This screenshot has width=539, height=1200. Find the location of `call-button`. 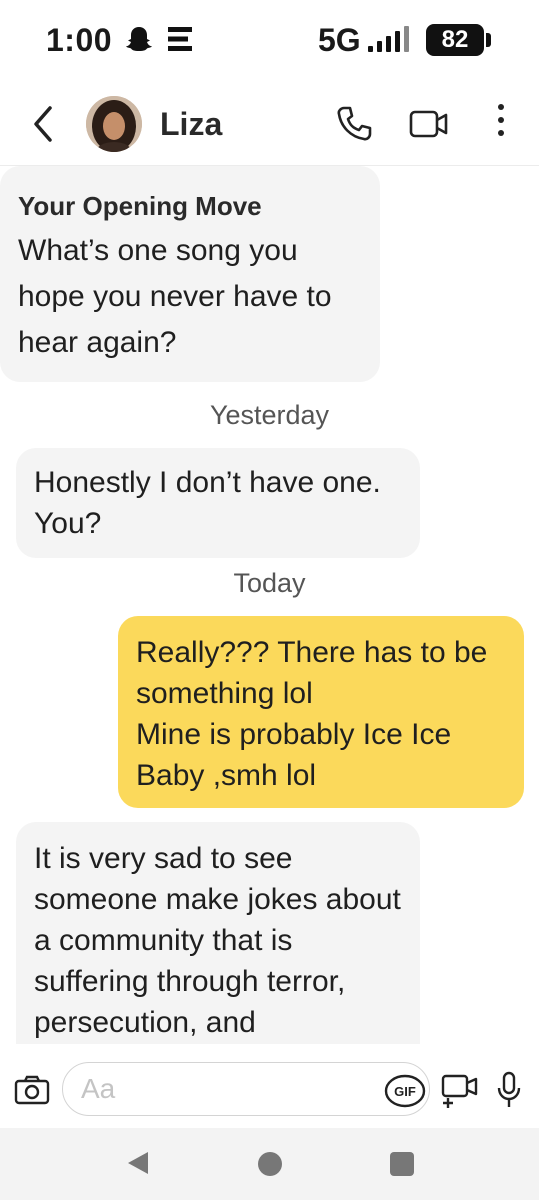

call-button is located at coordinates (354, 126).